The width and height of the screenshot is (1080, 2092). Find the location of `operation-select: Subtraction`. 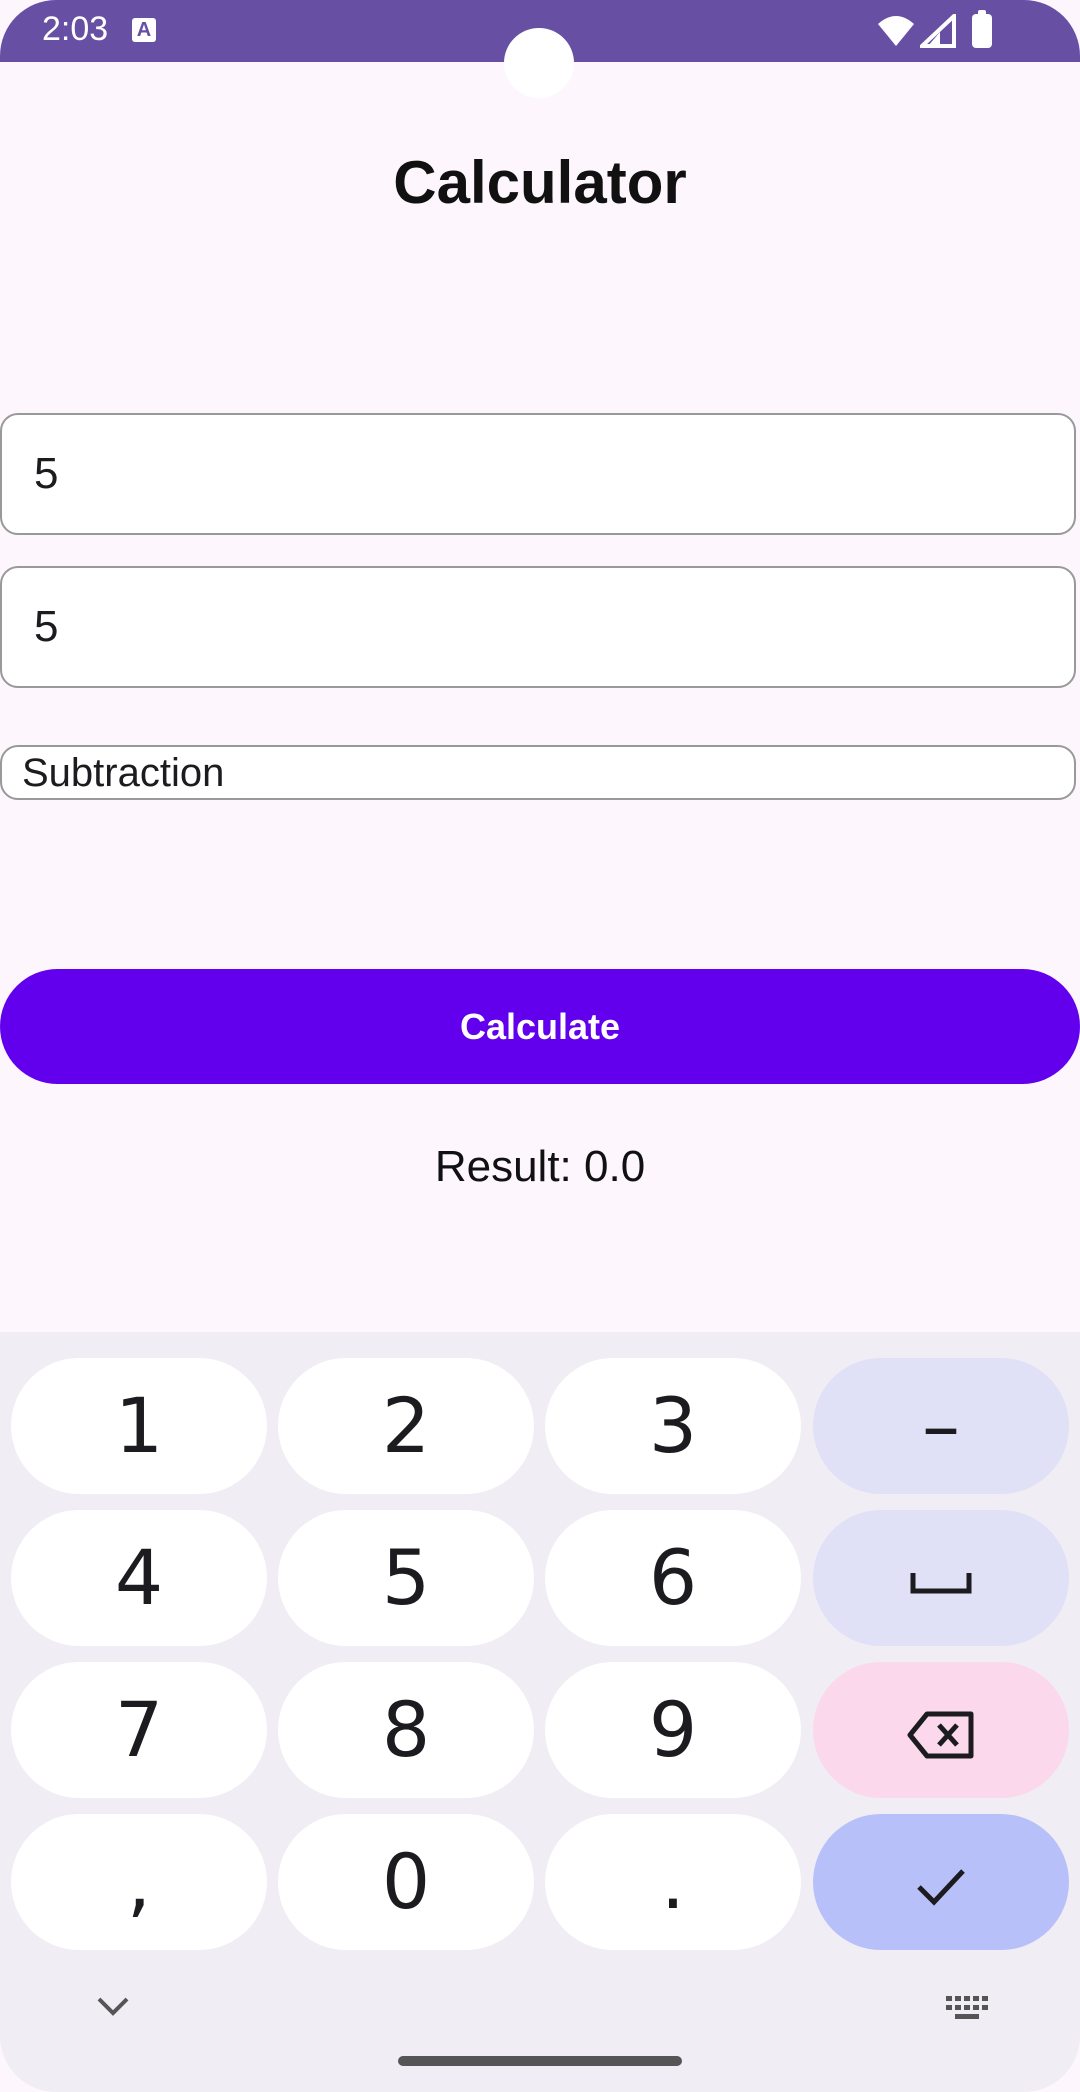

operation-select: Subtraction is located at coordinates (538, 772).